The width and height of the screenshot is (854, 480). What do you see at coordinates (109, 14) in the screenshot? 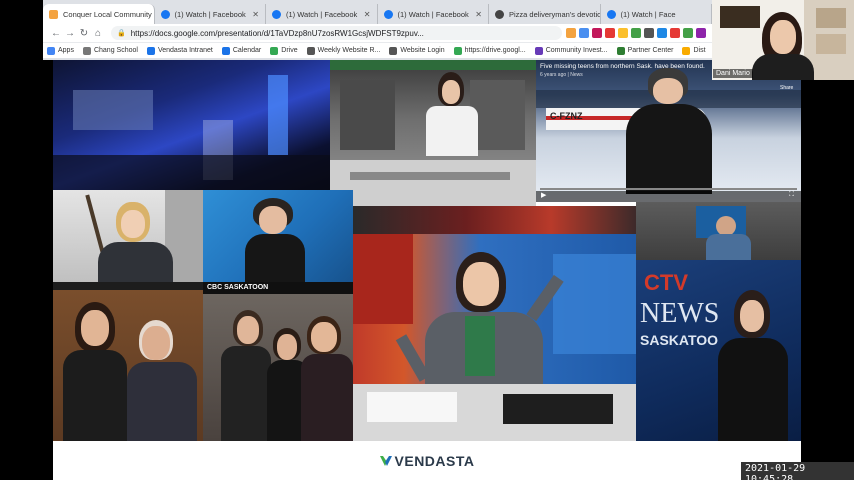
I see `tab-title: Conquer Local Community -` at bounding box center [109, 14].